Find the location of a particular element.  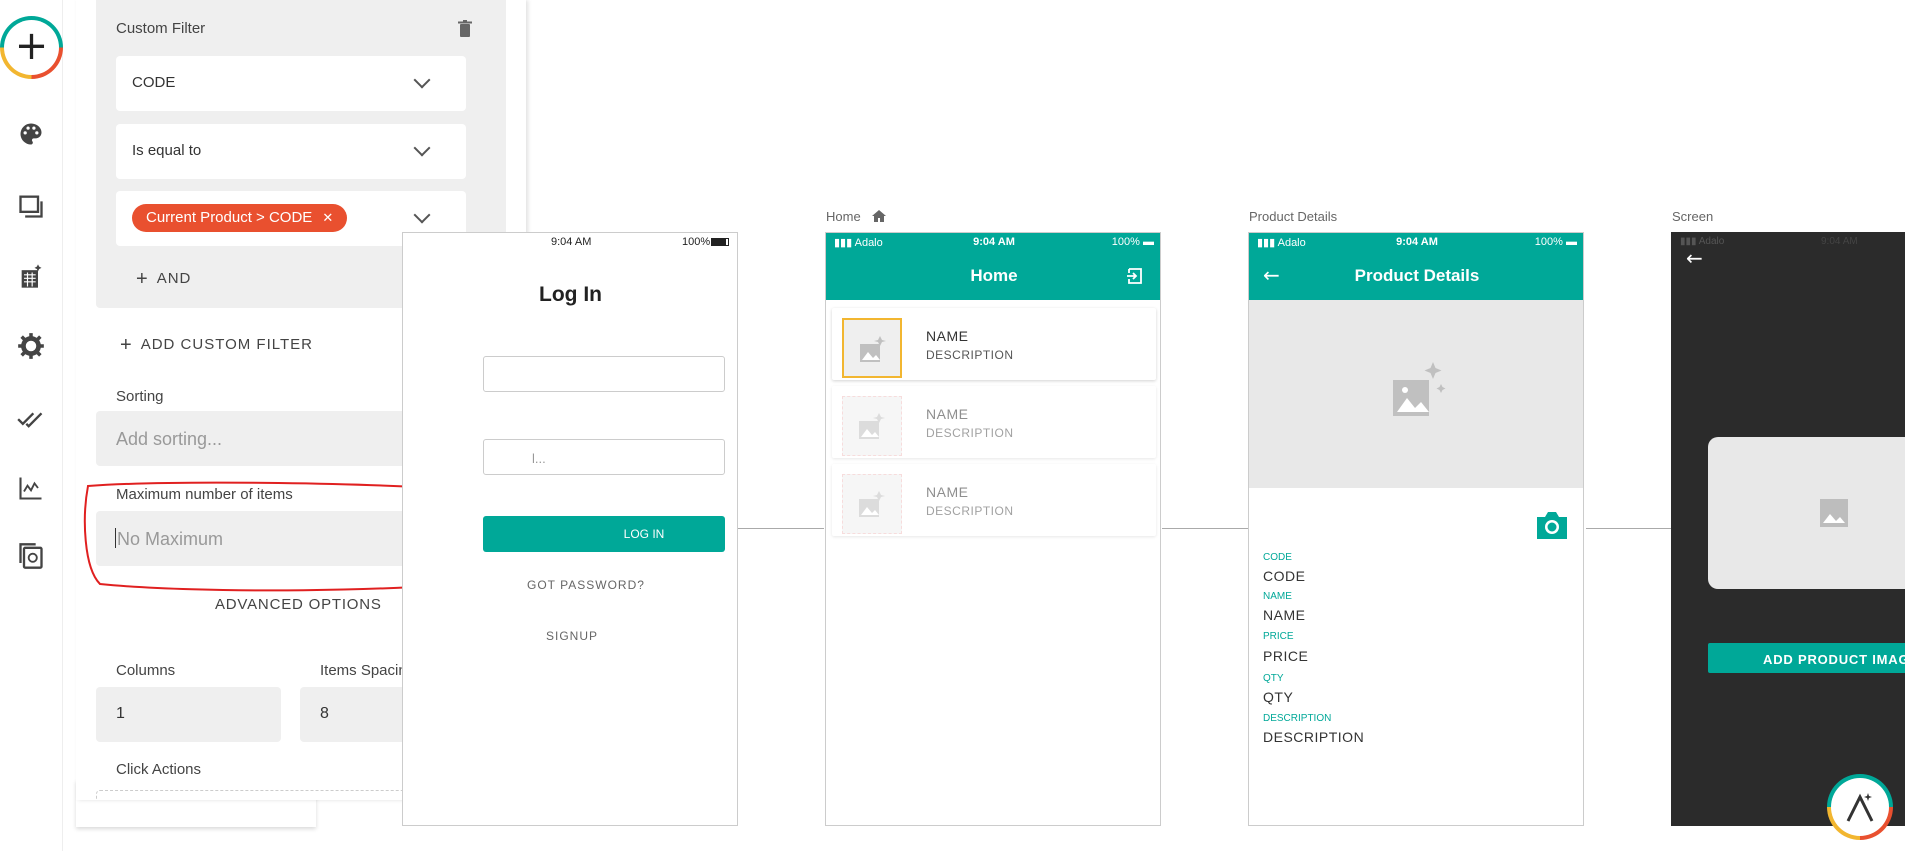

custom-filter-title: Custom Filter is located at coordinates (161, 28).